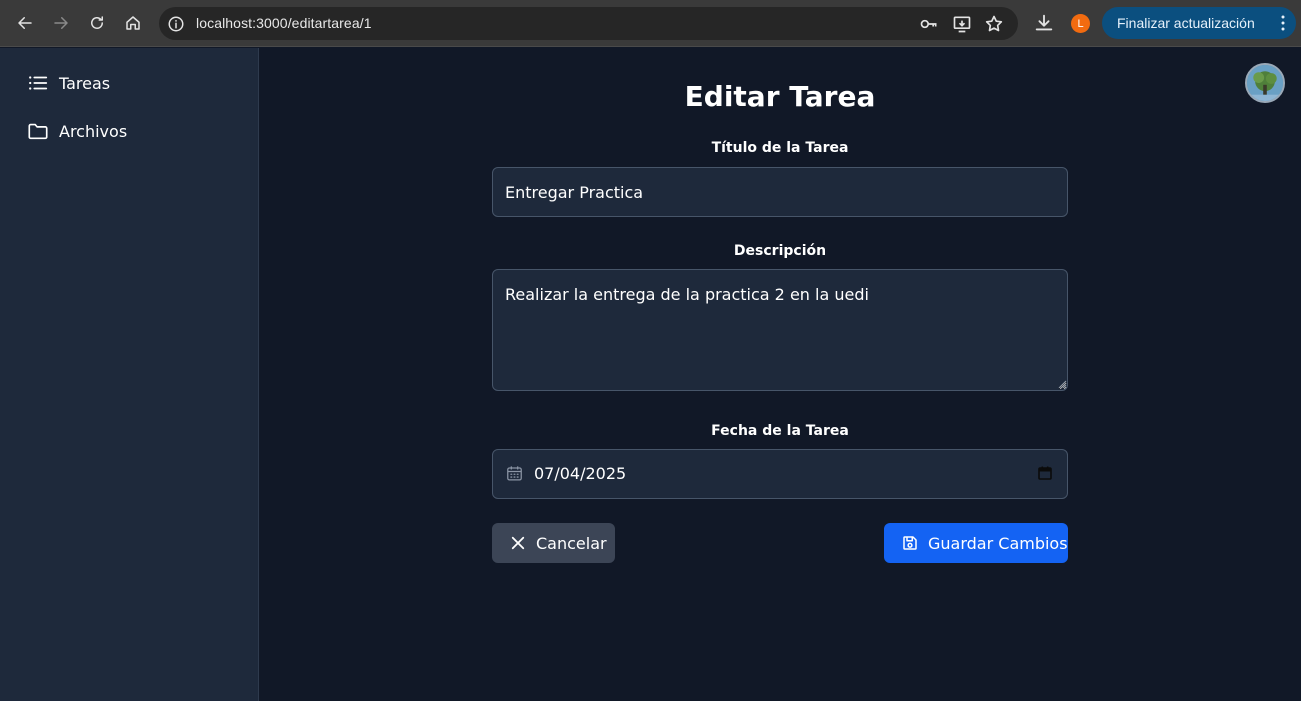  I want to click on update-label: Finalizar actualización, so click(1186, 23).